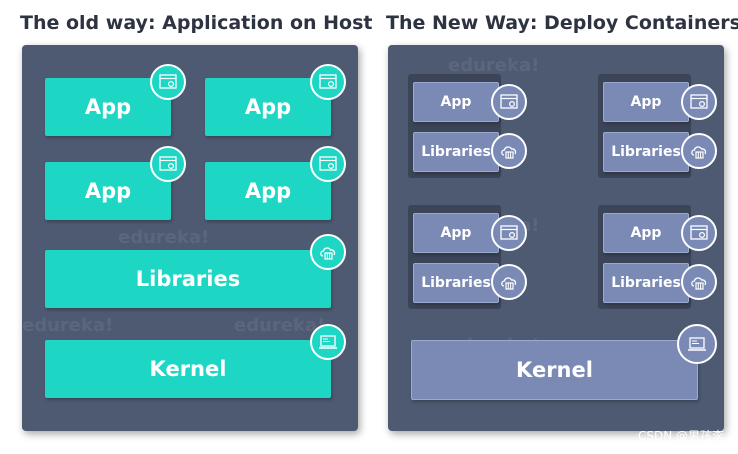  I want to click on libraries-box: Libraries, so click(188, 279).